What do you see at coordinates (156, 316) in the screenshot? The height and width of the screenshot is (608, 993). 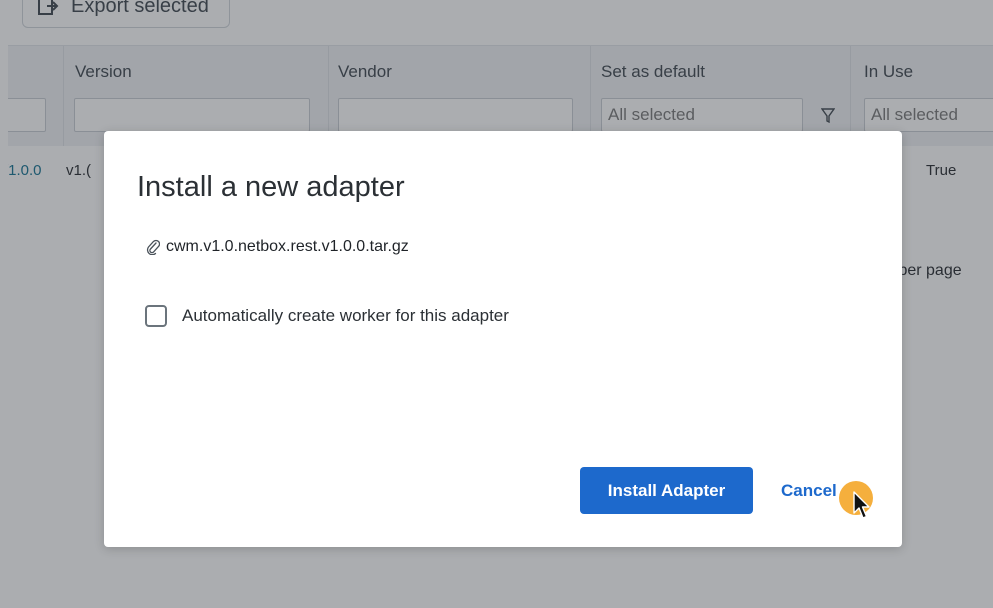 I see `auto-create-worker-checkbox` at bounding box center [156, 316].